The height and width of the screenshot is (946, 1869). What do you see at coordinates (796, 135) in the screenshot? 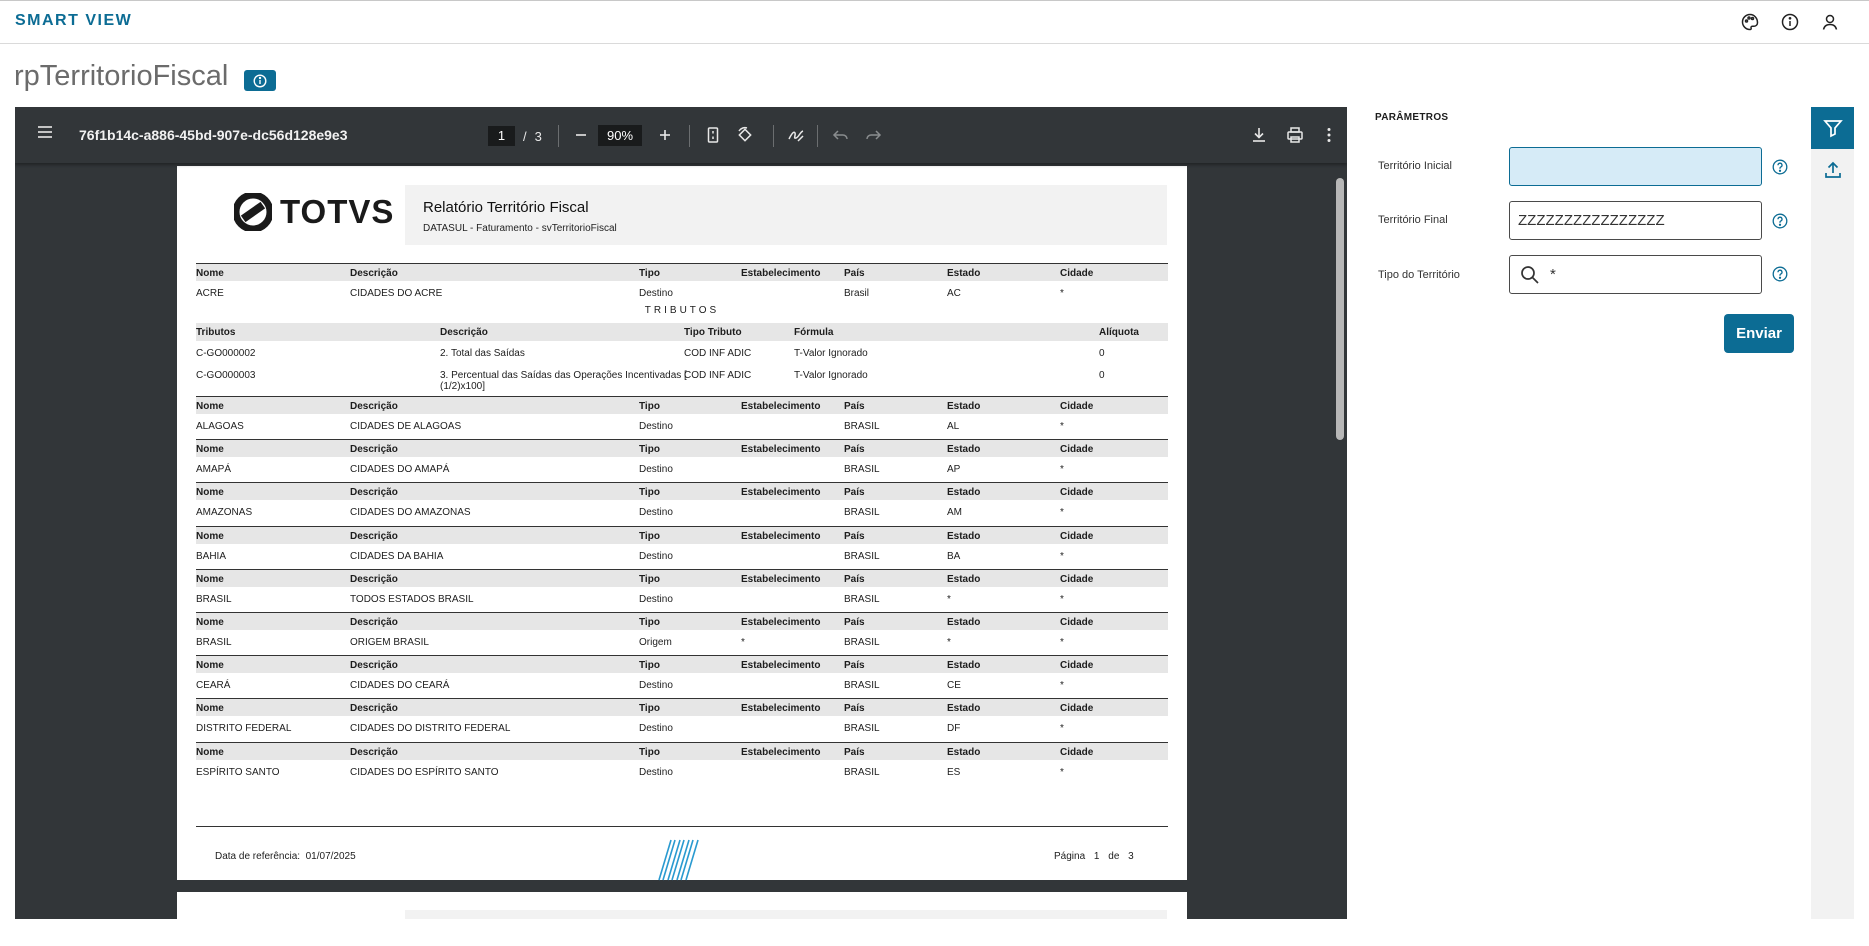
I see `annotate-icon` at bounding box center [796, 135].